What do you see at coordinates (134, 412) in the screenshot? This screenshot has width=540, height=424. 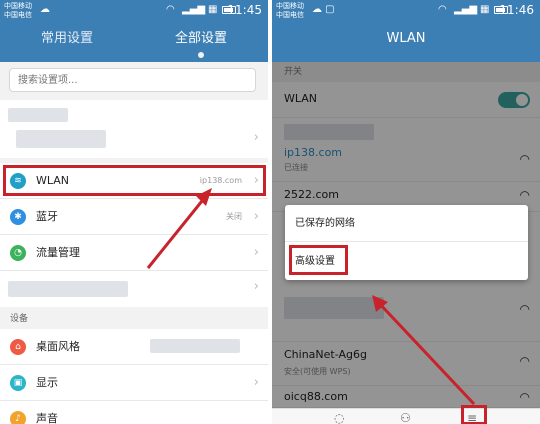 I see `settings-row-sound: ♪ 声音` at bounding box center [134, 412].